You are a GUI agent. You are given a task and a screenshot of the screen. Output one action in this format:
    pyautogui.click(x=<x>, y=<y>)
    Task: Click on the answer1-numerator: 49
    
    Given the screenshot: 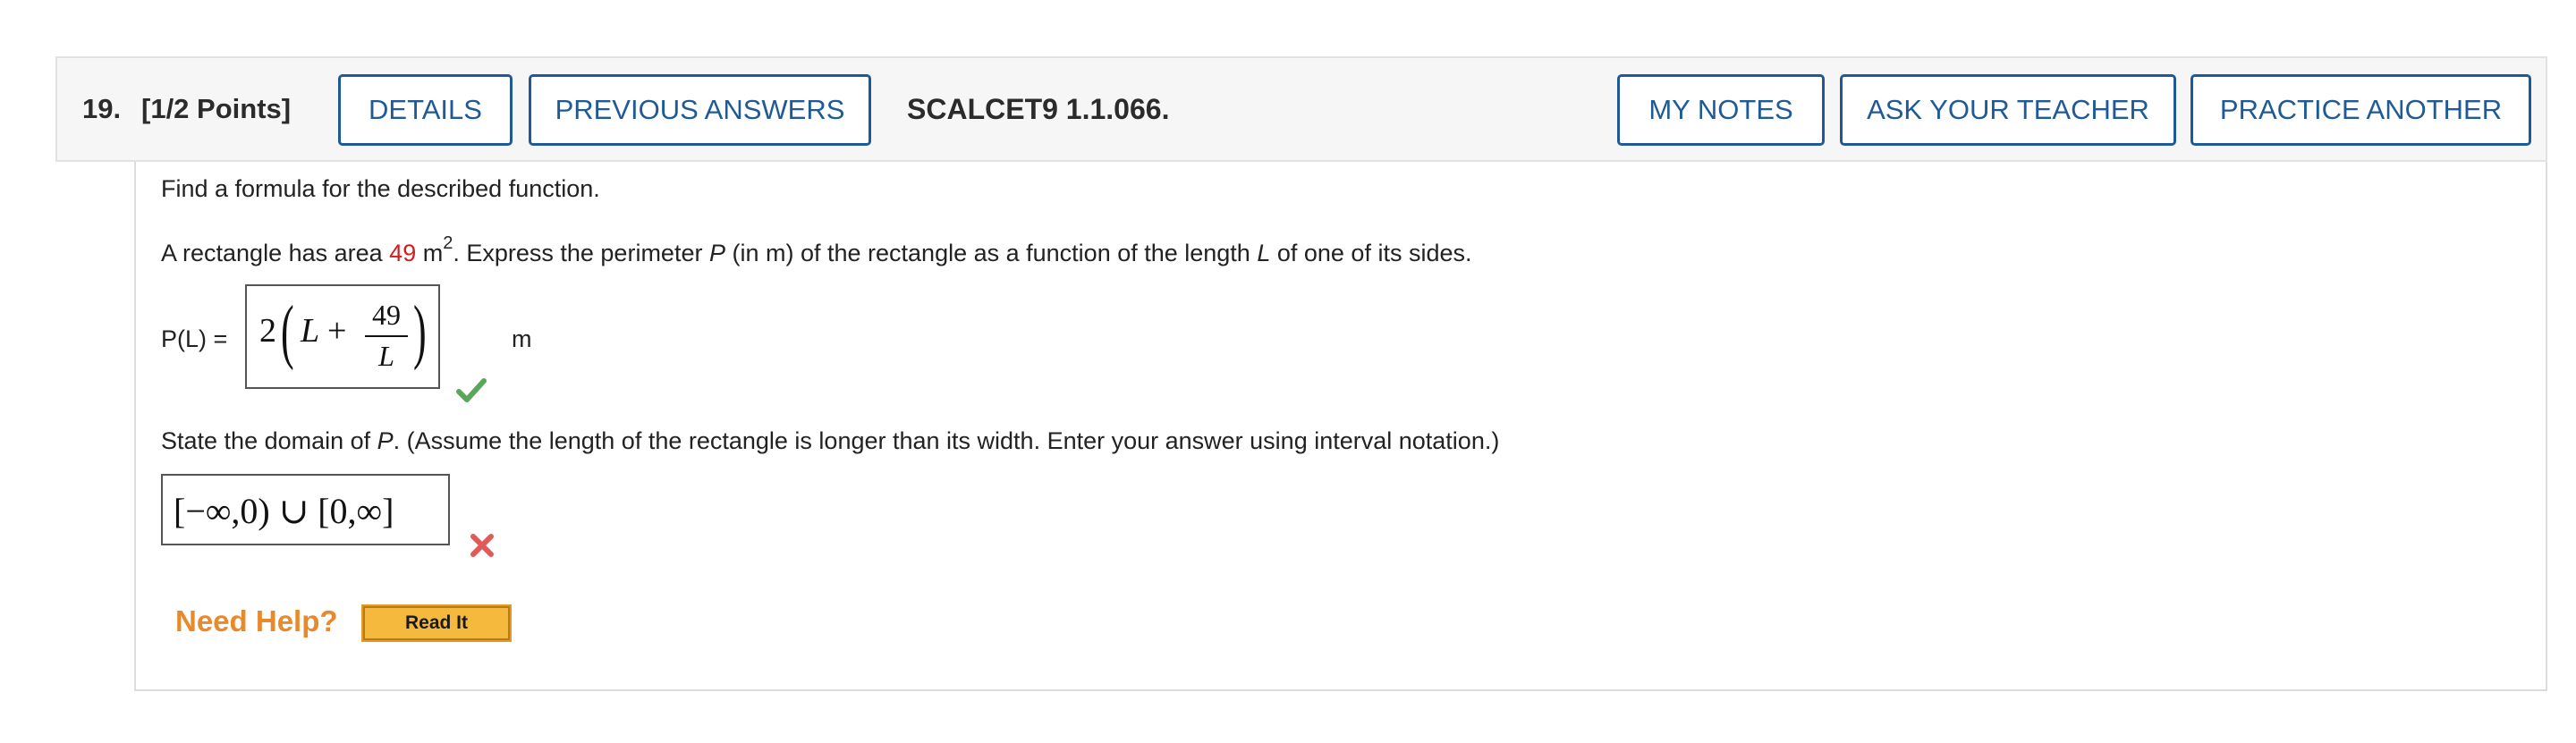 What is the action you would take?
    pyautogui.click(x=386, y=315)
    